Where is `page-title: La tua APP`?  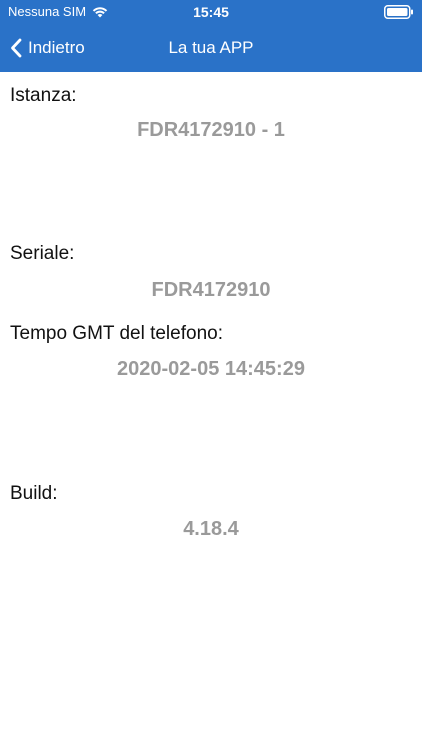 page-title: La tua APP is located at coordinates (211, 47).